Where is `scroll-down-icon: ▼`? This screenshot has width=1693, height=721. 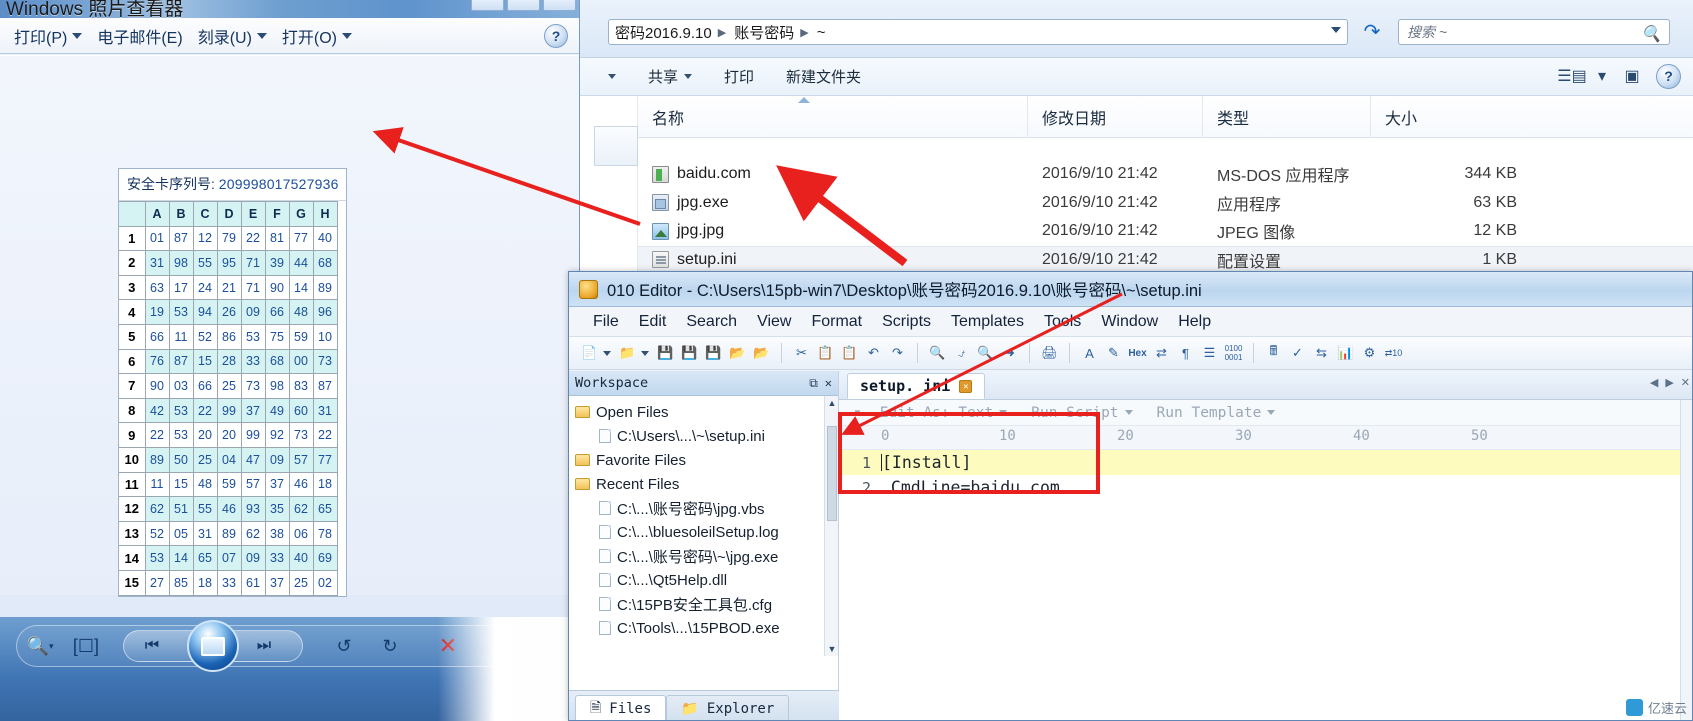 scroll-down-icon: ▼ is located at coordinates (832, 649).